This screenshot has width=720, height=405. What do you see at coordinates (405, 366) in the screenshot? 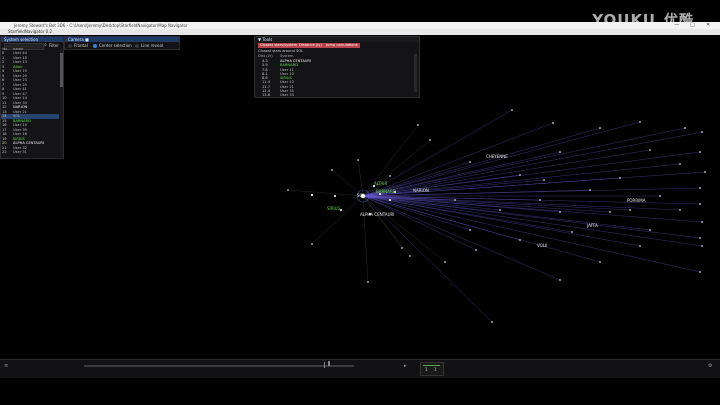
I see `step-icon: ▸` at bounding box center [405, 366].